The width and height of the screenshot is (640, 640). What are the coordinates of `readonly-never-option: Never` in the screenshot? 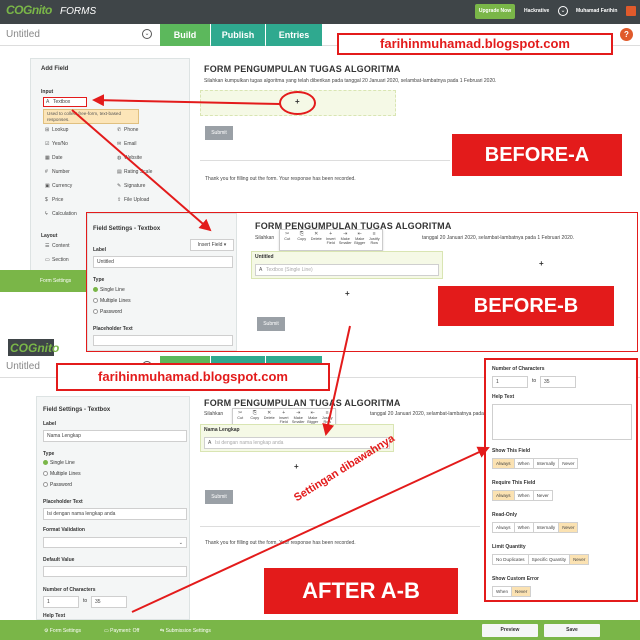 It's located at (568, 527).